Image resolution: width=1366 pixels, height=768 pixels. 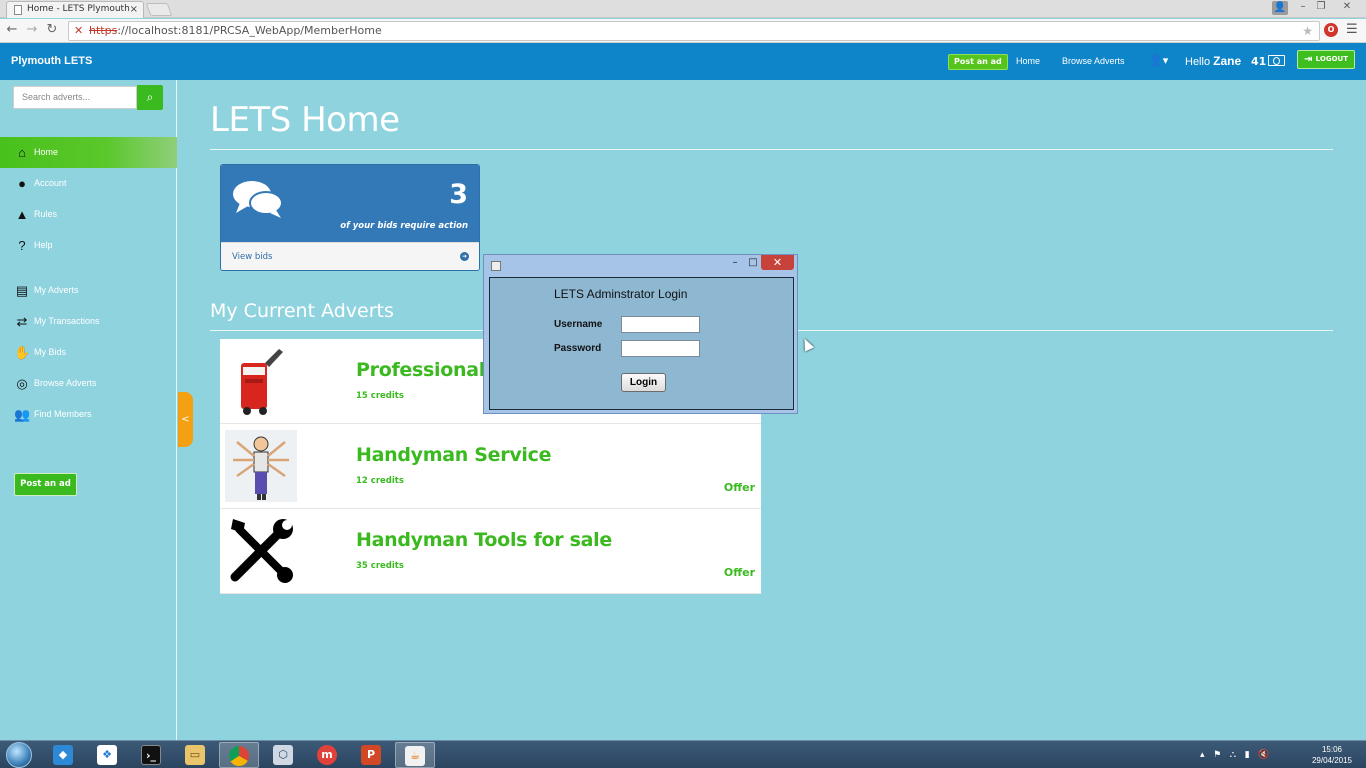 What do you see at coordinates (1277, 60) in the screenshot?
I see `cash-icon` at bounding box center [1277, 60].